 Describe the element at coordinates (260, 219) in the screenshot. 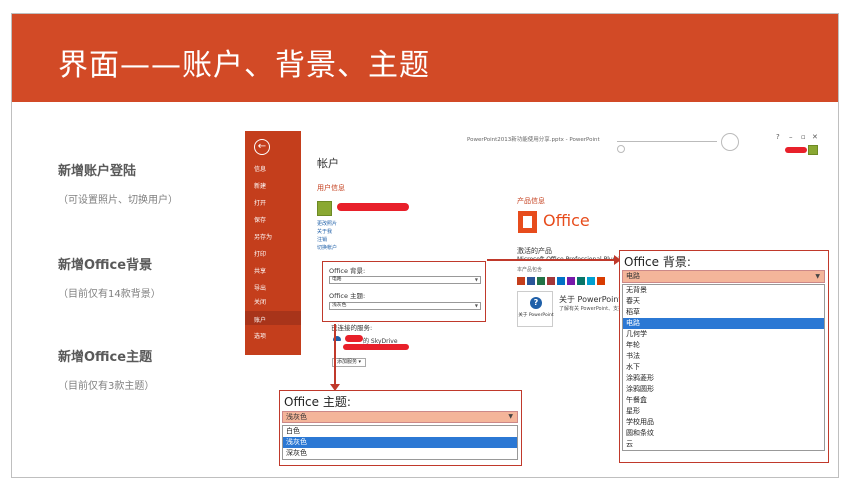

I see `nav-item-save: 保存` at that location.